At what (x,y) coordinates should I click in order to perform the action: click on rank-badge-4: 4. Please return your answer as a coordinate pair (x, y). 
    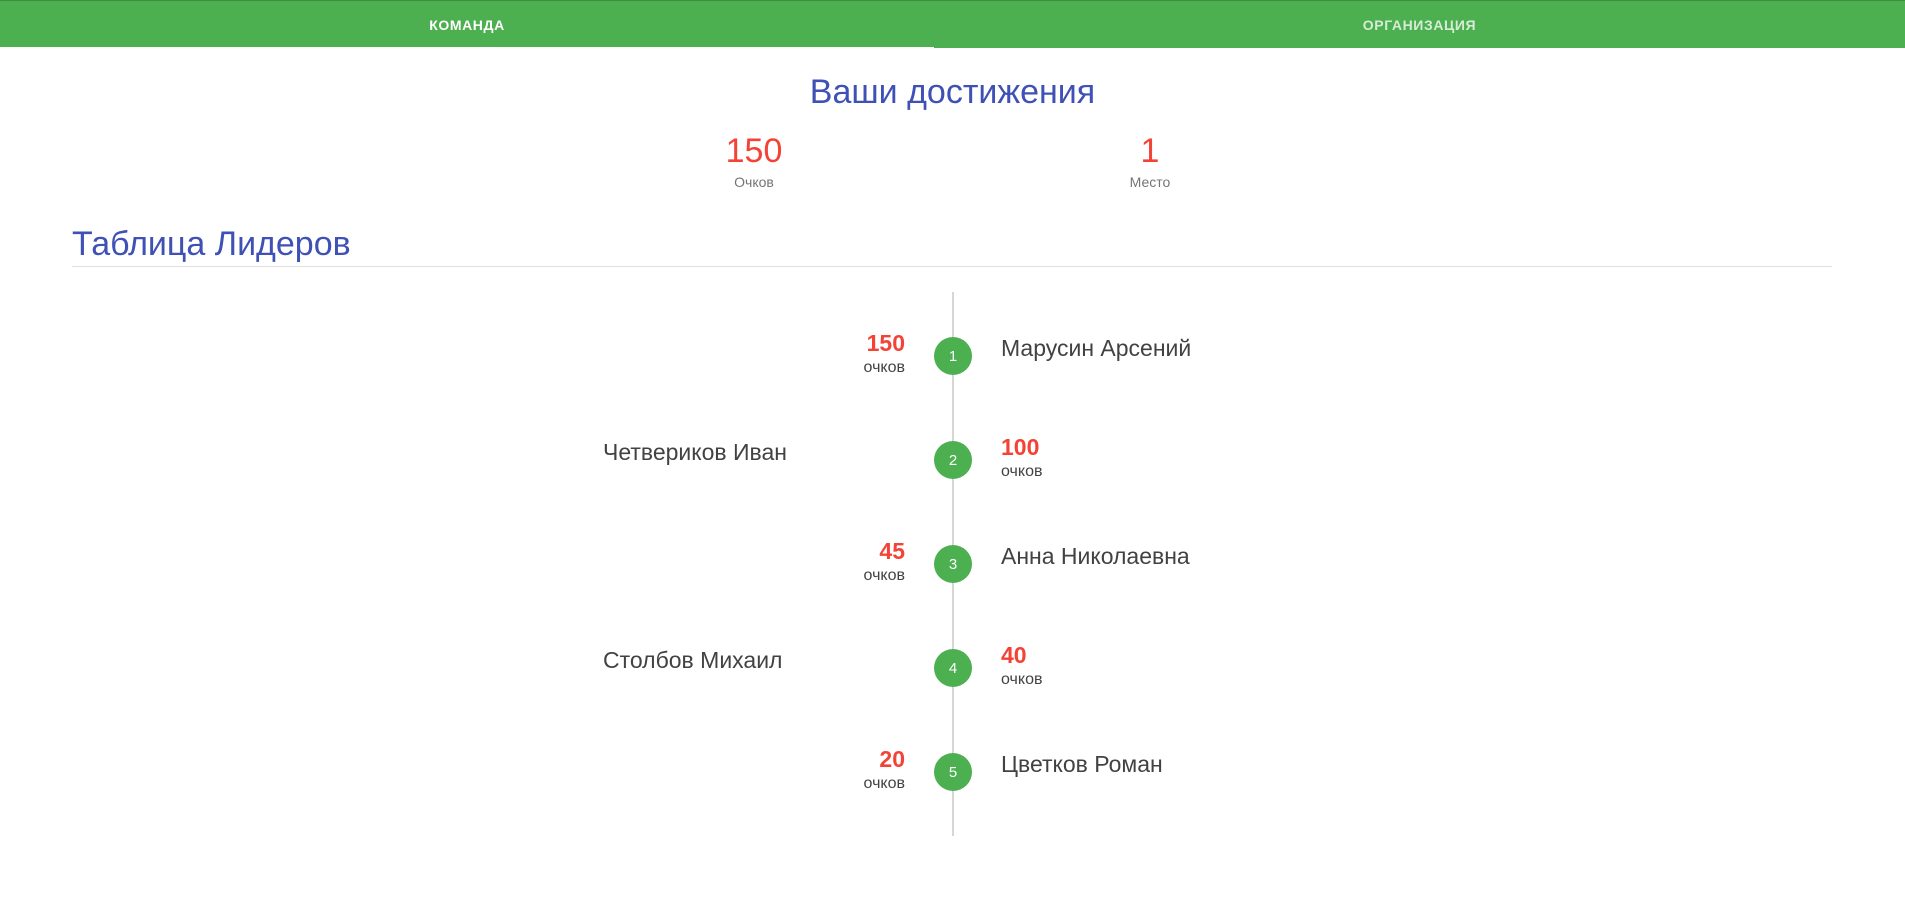
    Looking at the image, I should click on (953, 668).